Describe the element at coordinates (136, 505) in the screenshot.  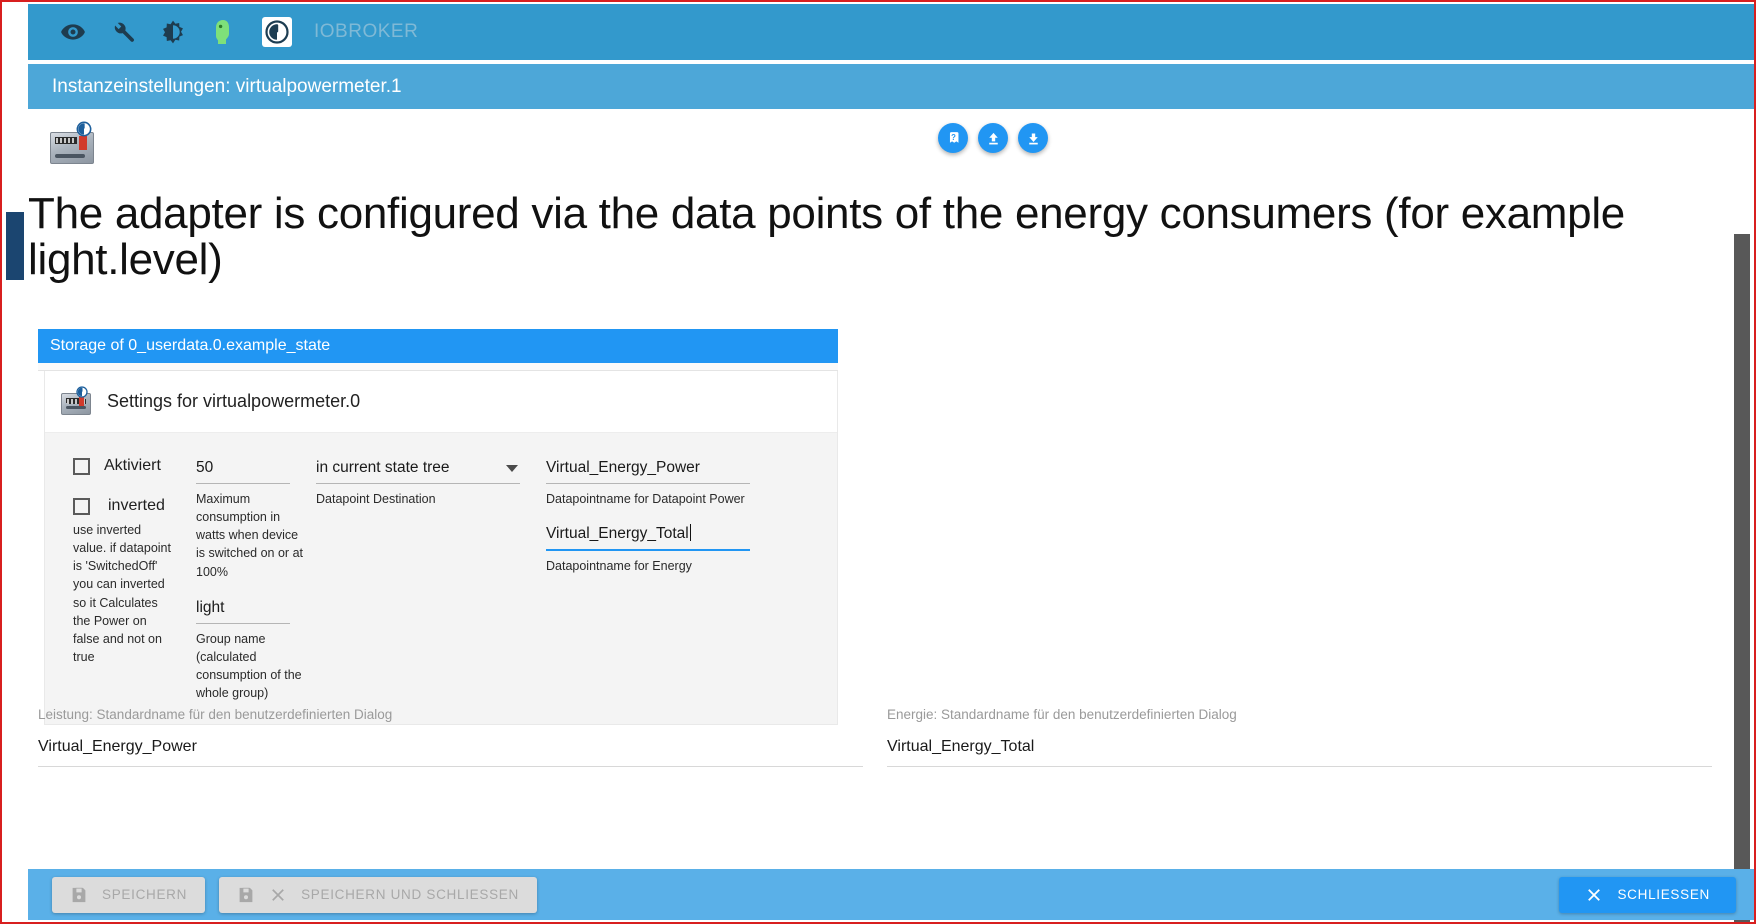
I see `inverted-label: inverted` at that location.